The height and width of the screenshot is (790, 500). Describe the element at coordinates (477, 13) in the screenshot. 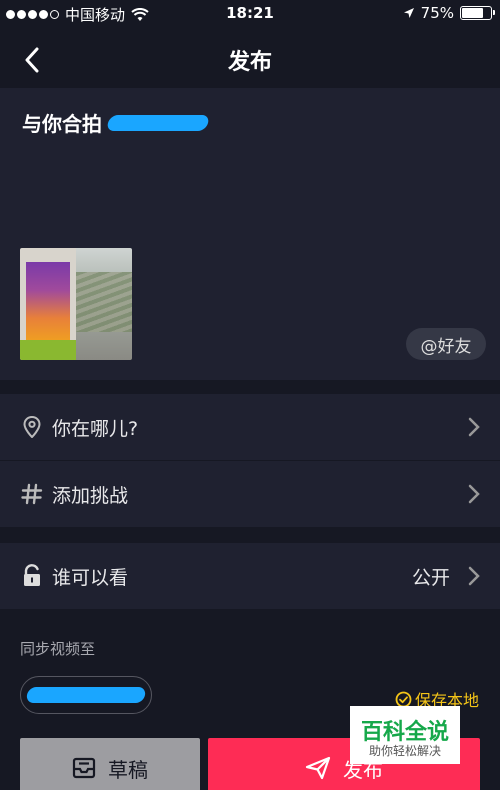

I see `battery-icon` at that location.